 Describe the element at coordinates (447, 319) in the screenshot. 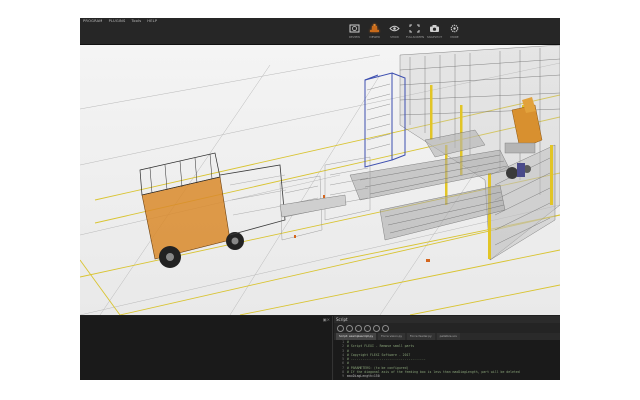

I see `script-panel-title: Script` at that location.